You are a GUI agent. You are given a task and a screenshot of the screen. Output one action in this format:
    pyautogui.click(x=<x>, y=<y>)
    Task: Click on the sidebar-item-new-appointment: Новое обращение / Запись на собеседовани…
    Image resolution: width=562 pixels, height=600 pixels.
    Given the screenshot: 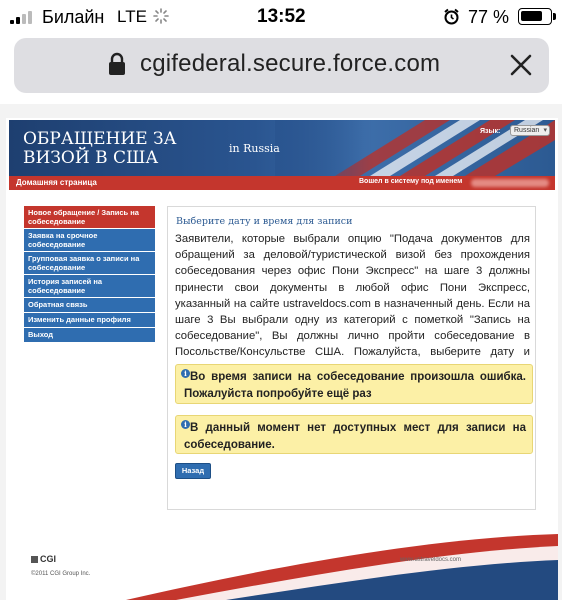 What is the action you would take?
    pyautogui.click(x=89, y=217)
    